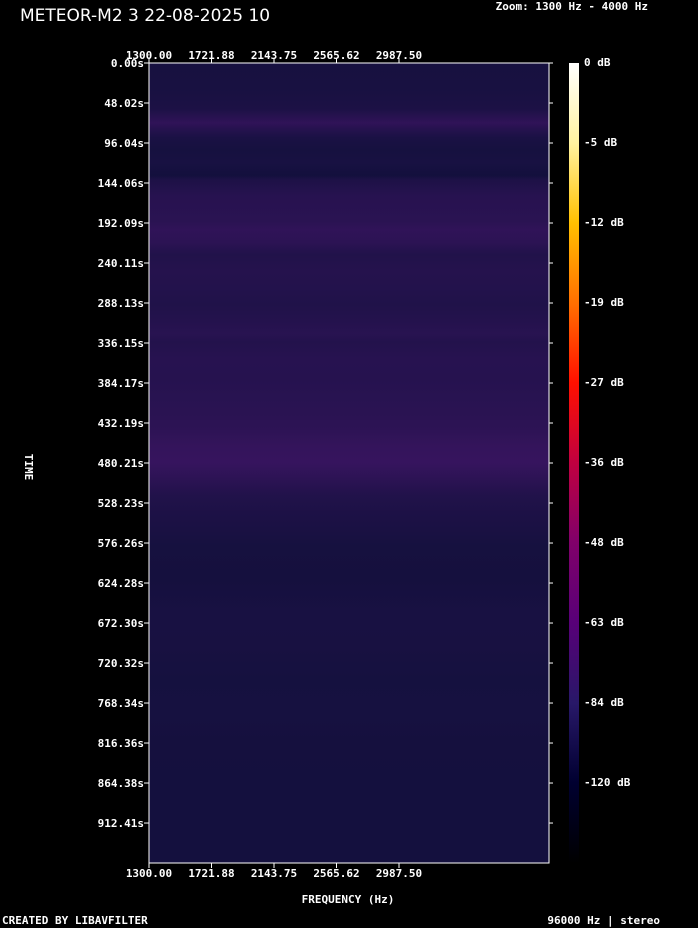  I want to click on y-tick-label: 624.28s, so click(121, 583).